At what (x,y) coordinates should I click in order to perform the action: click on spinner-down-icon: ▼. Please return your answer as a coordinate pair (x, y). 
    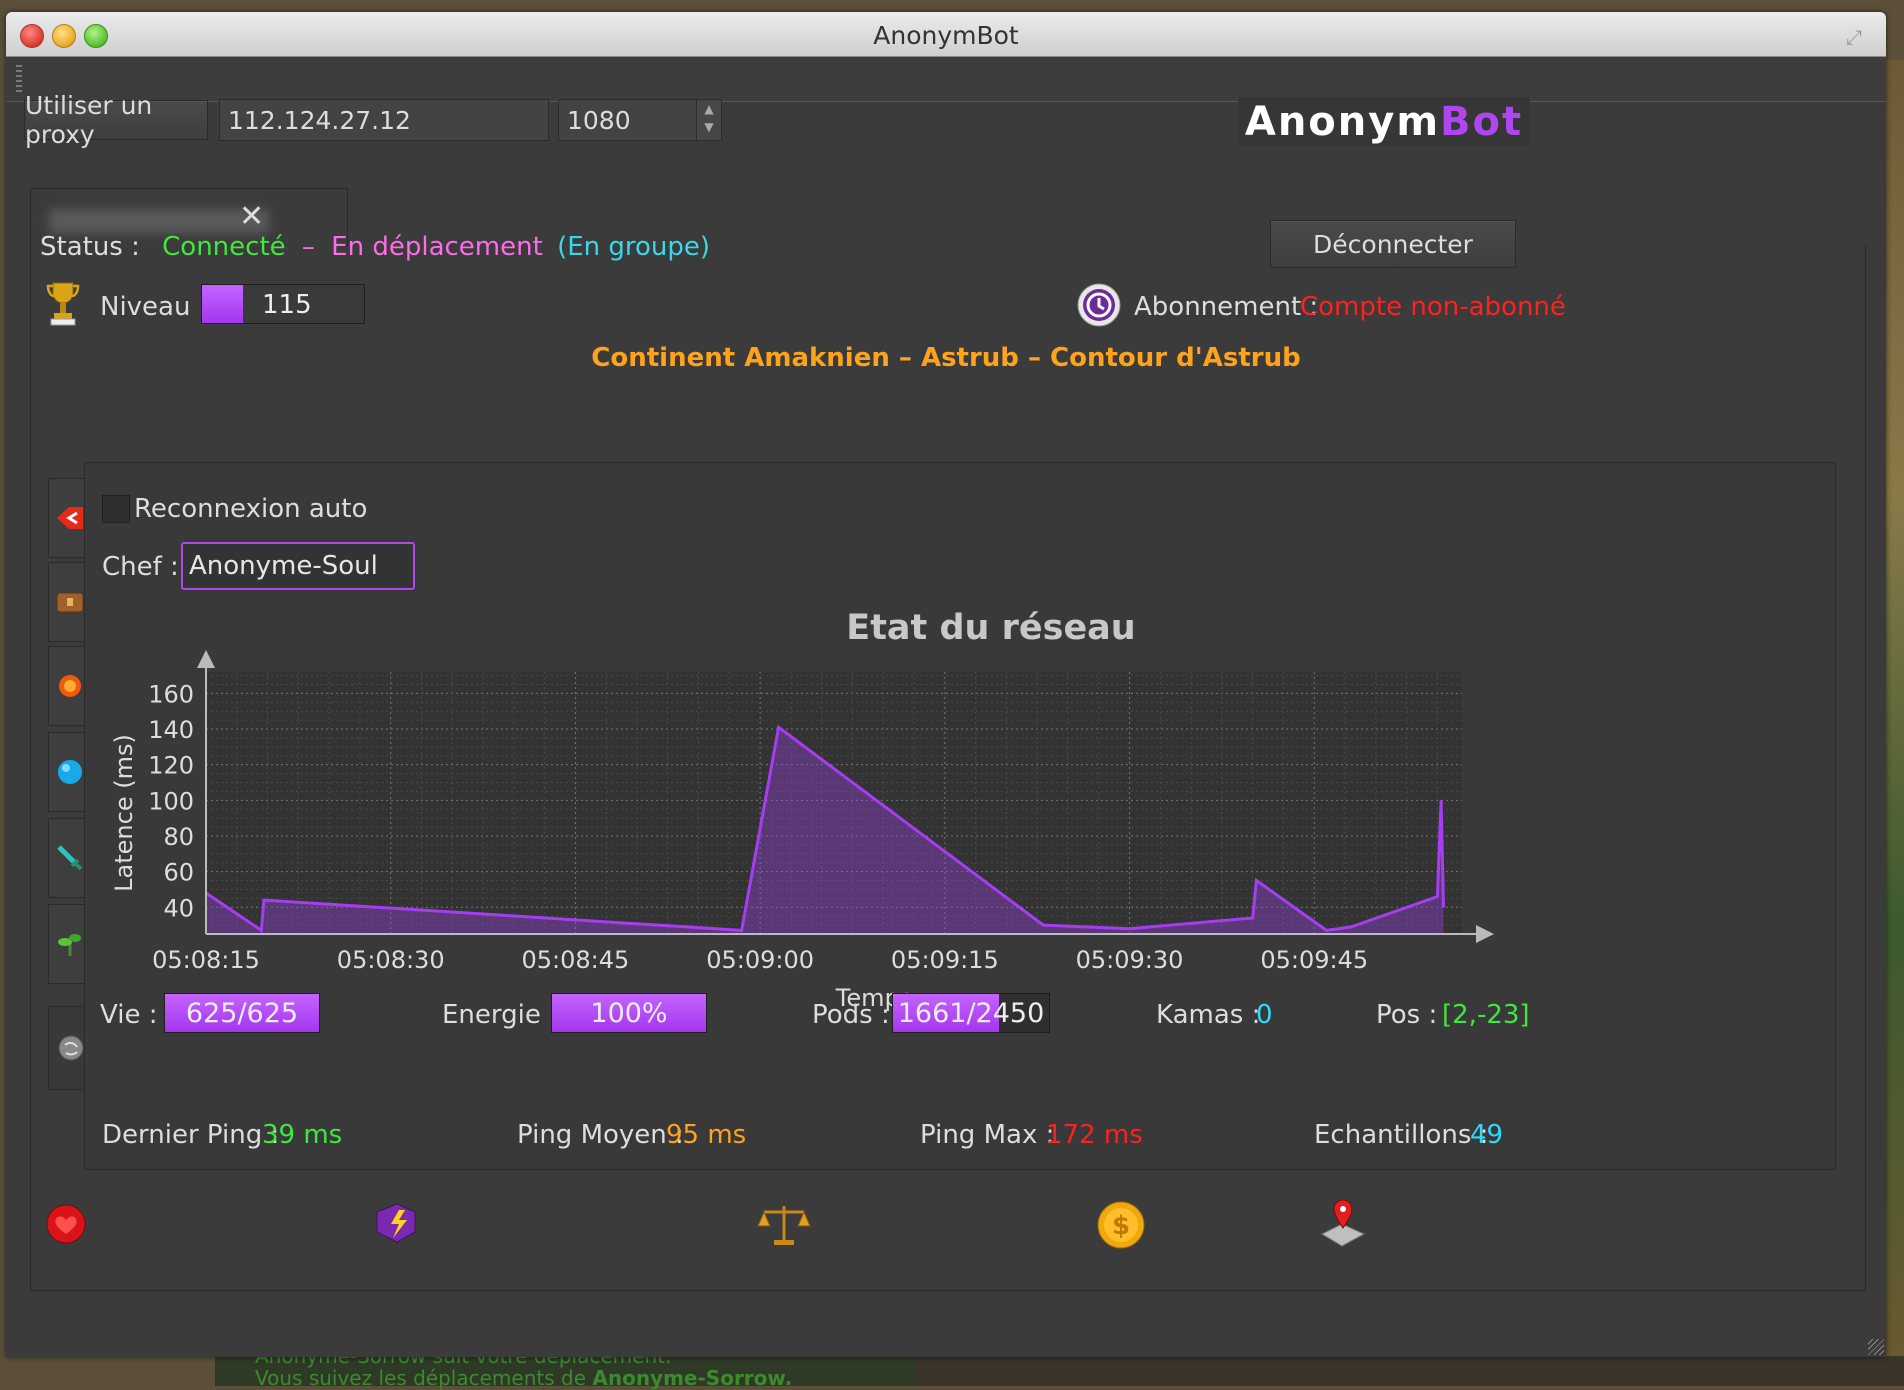
    Looking at the image, I should click on (709, 127).